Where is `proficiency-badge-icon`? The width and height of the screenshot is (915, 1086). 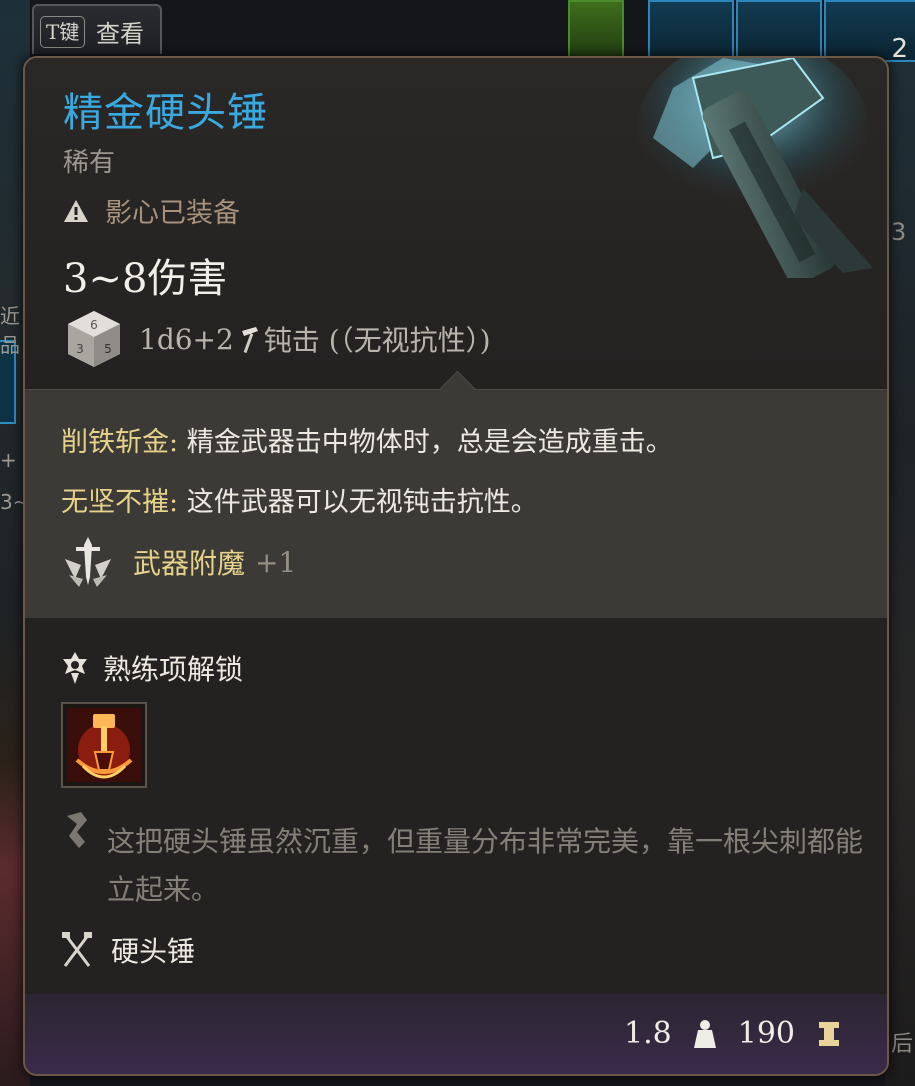 proficiency-badge-icon is located at coordinates (75, 668).